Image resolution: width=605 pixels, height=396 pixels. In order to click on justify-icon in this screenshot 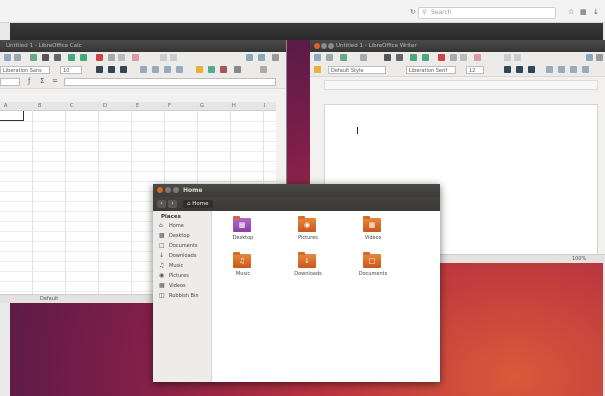, I will do `click(585, 69)`.